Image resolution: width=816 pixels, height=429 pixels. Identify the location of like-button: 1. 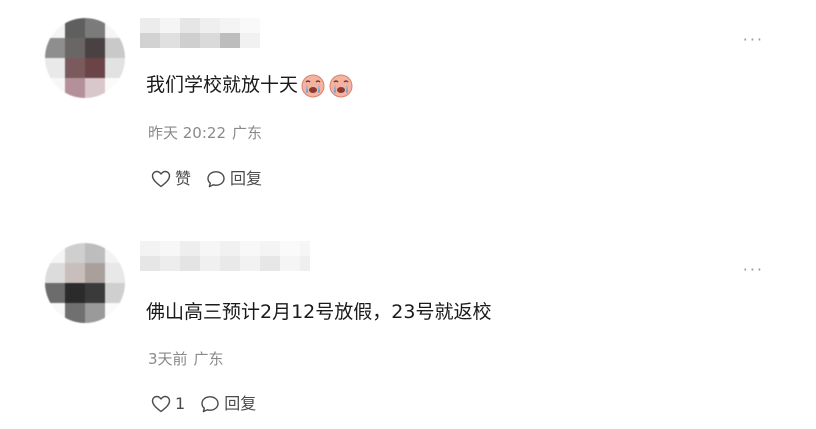
(167, 404).